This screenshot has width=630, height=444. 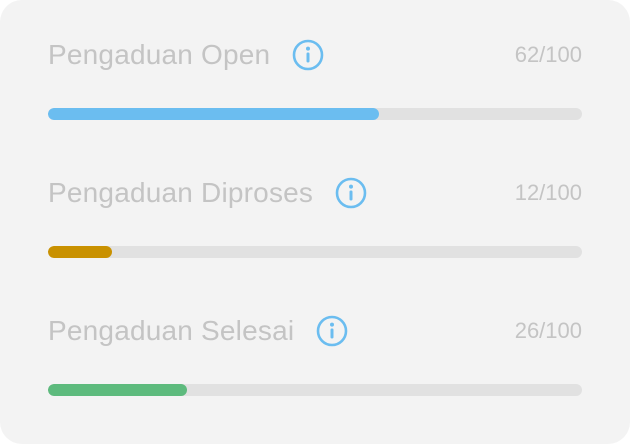 I want to click on stat-label-open: Pengaduan Open, so click(x=159, y=54).